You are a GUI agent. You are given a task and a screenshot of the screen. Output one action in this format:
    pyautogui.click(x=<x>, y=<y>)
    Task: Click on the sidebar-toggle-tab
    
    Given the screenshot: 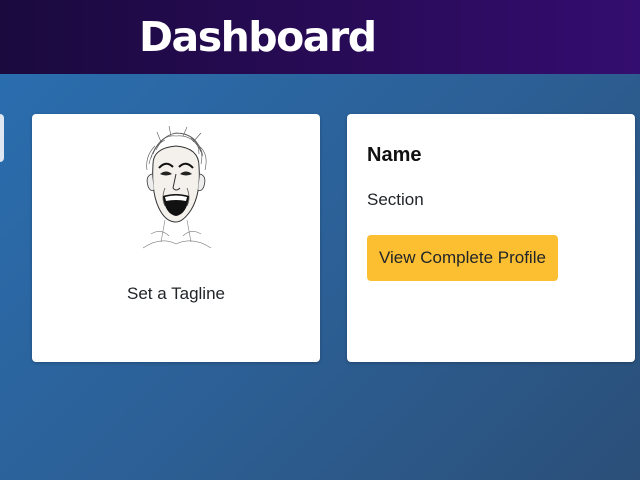 What is the action you would take?
    pyautogui.click(x=2, y=138)
    